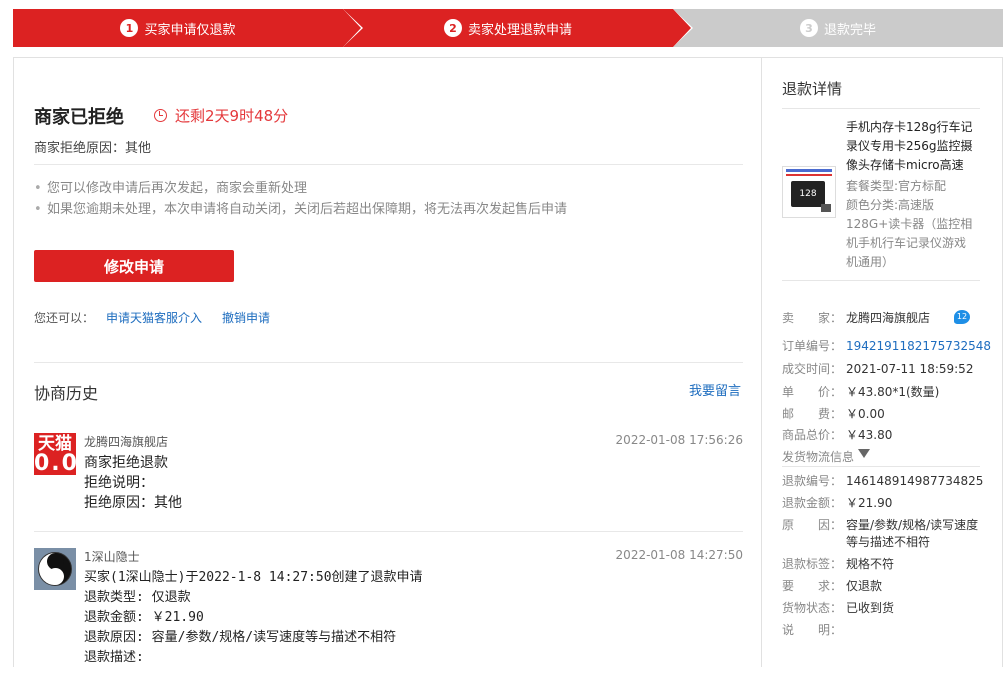  I want to click on kv-value: 容量/参数/规格/读写速度等与描述不相符, so click(916, 534).